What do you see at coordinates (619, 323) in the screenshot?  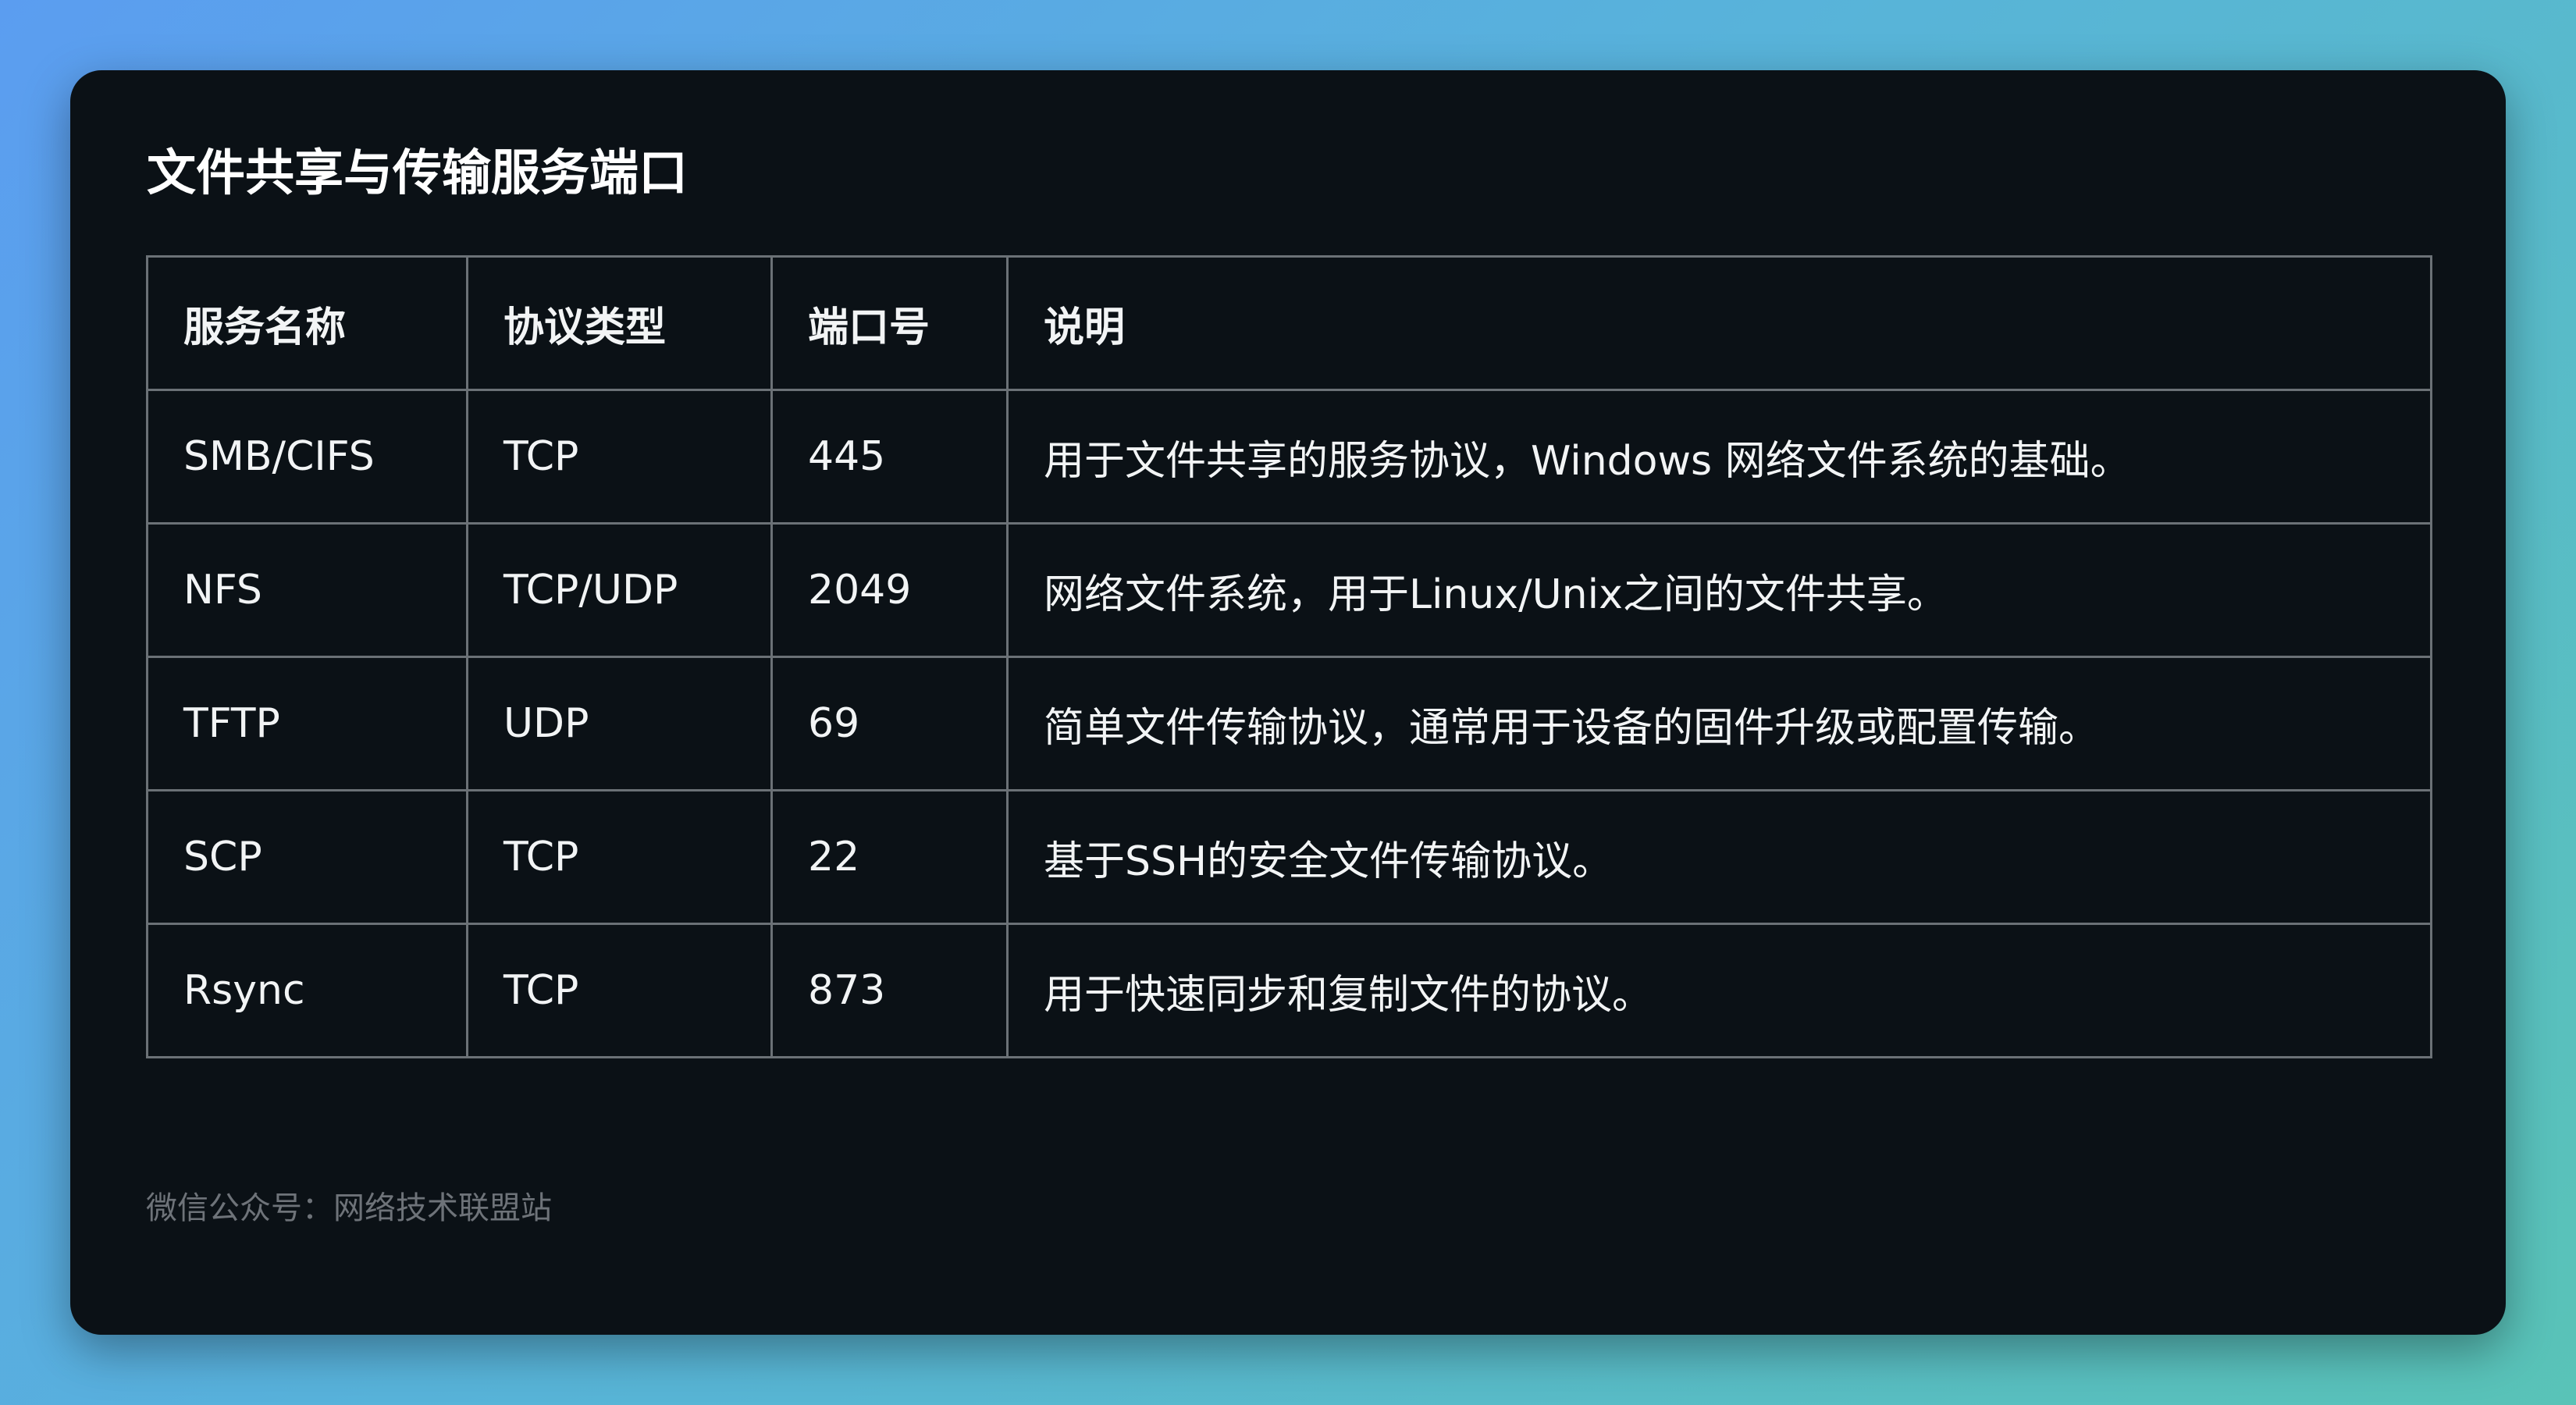 I see `header-protocol-type: 协议类型` at bounding box center [619, 323].